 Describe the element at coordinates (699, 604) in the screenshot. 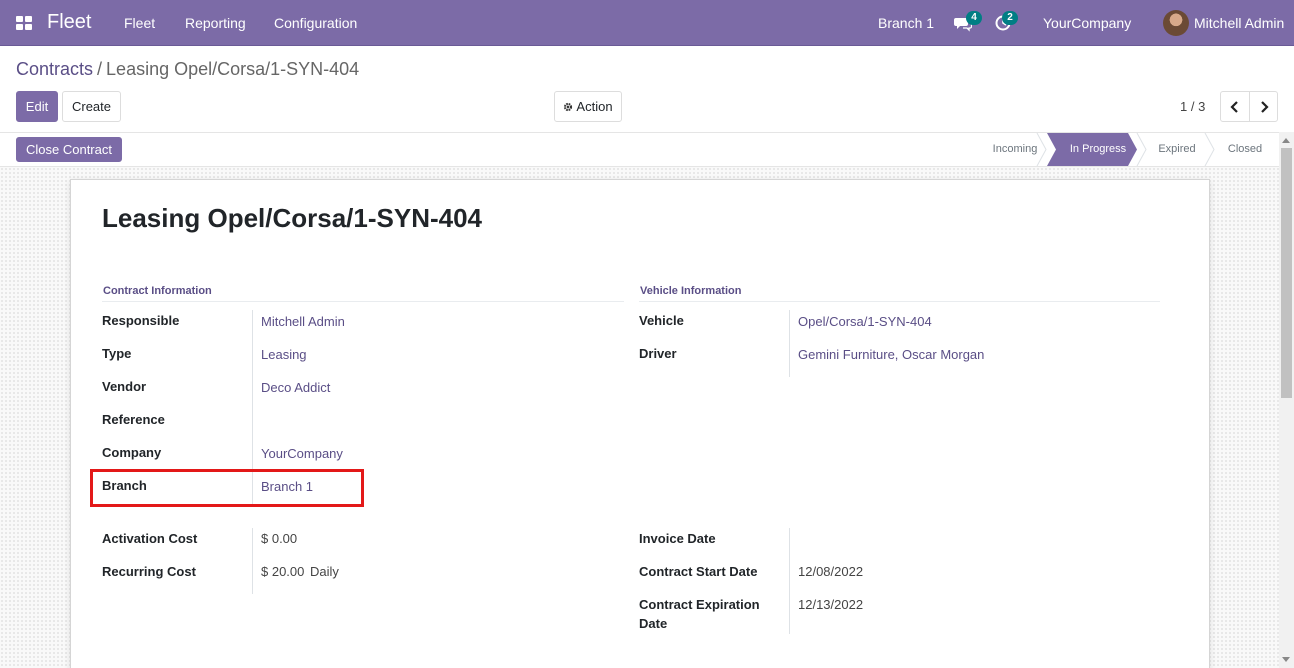

I see `contract-expiration-label-line1: Contract Expiration` at that location.